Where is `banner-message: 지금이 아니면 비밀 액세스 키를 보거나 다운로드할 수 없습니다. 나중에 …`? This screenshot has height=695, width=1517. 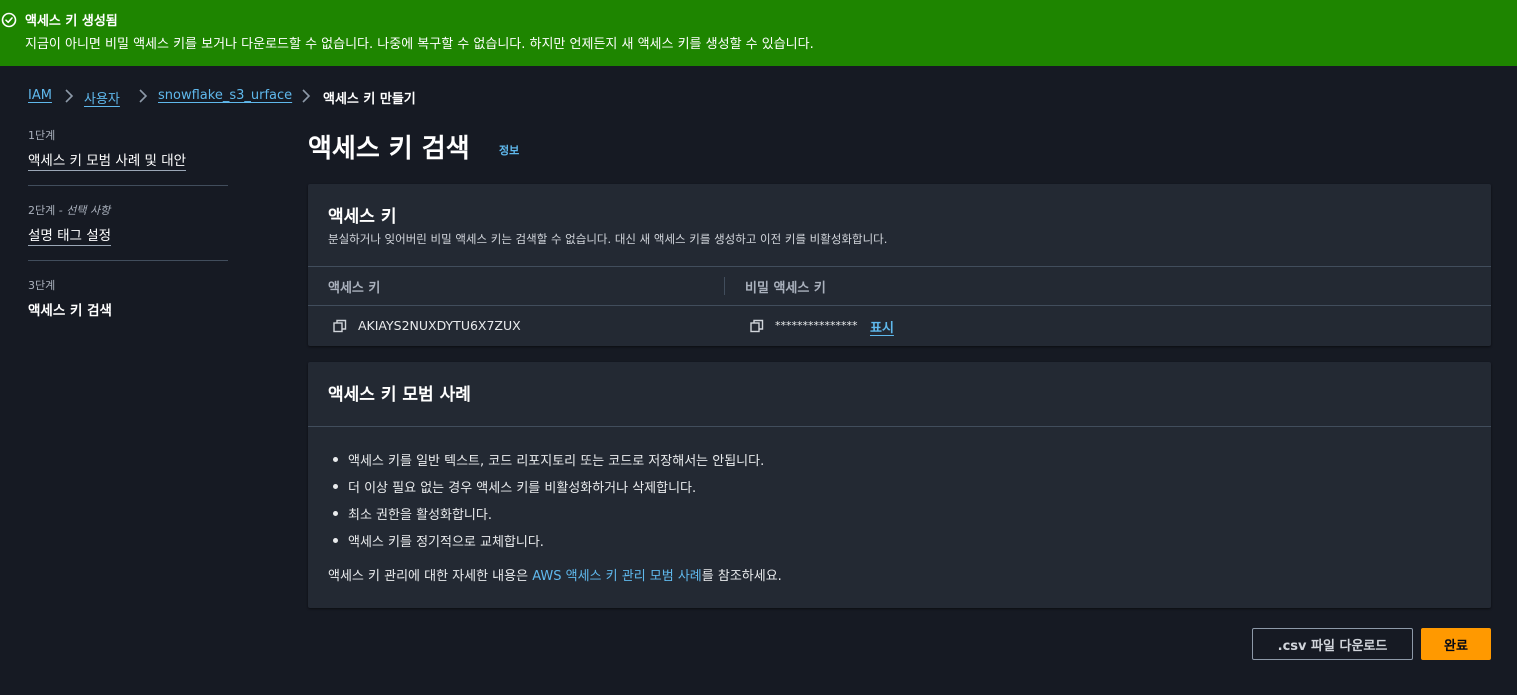
banner-message: 지금이 아니면 비밀 액세스 키를 보거나 다운로드할 수 없습니다. 나중에 … is located at coordinates (419, 44).